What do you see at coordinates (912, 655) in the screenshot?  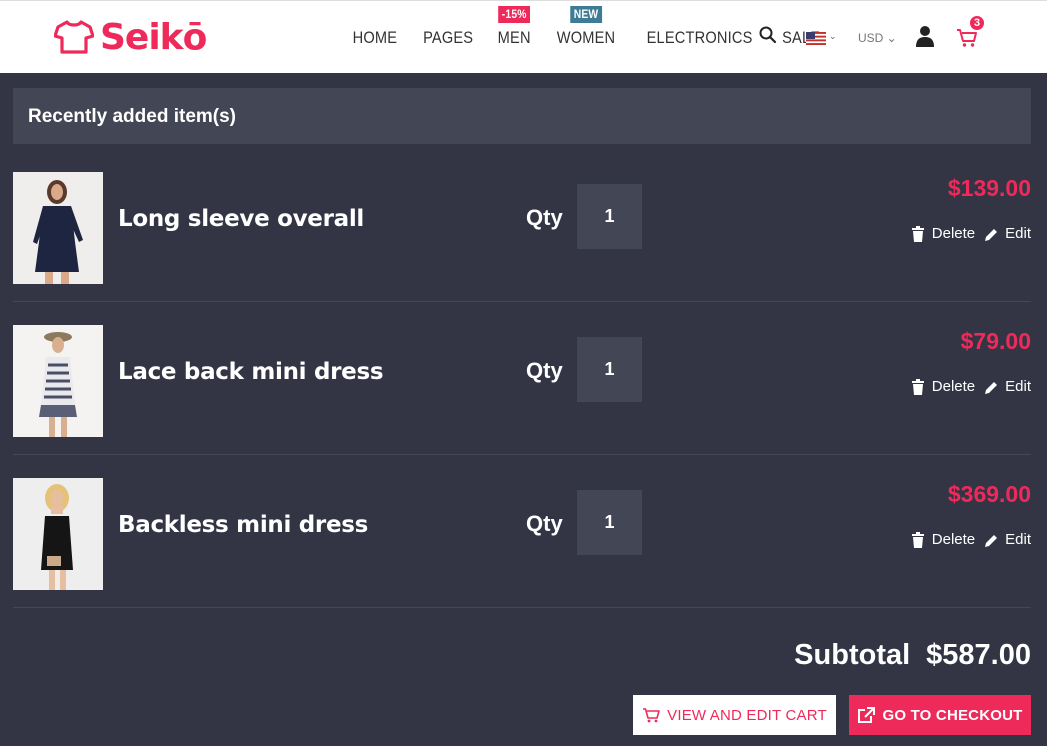 I see `subtotal: Subtotal $587.00` at bounding box center [912, 655].